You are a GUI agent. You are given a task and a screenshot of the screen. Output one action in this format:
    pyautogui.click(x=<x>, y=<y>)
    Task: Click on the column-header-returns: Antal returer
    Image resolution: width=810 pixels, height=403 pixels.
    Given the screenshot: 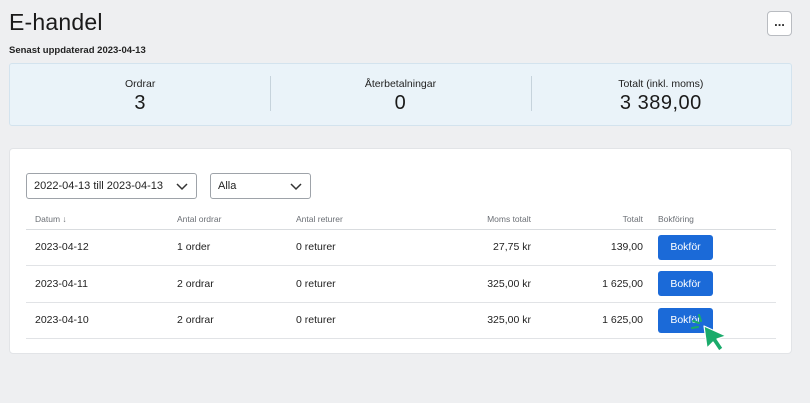 What is the action you would take?
    pyautogui.click(x=376, y=219)
    